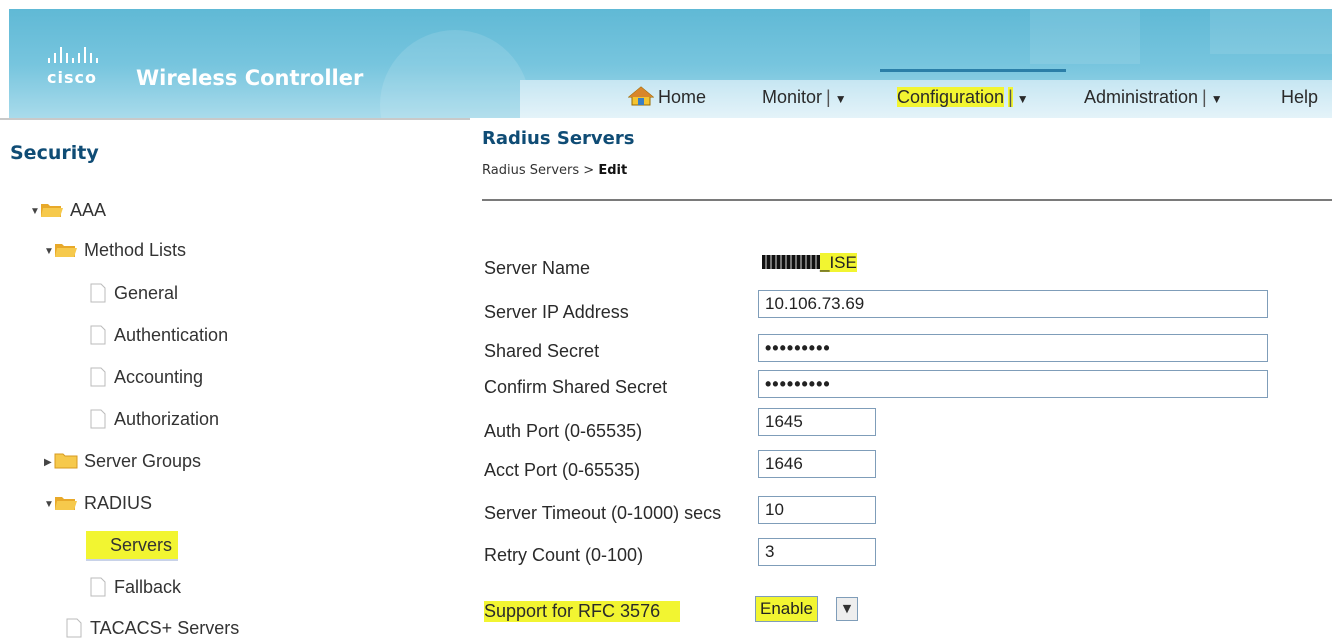  I want to click on cisco-logo-text: cisco, so click(72, 77).